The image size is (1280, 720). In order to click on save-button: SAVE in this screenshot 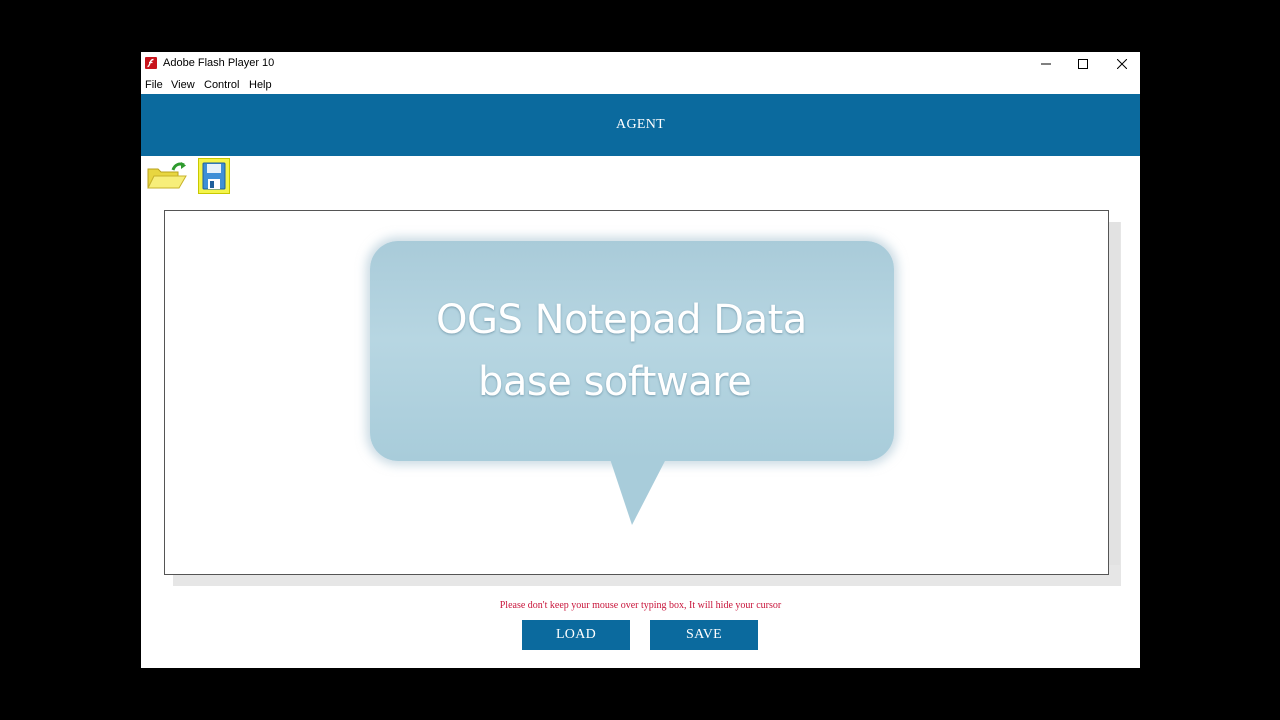, I will do `click(704, 635)`.